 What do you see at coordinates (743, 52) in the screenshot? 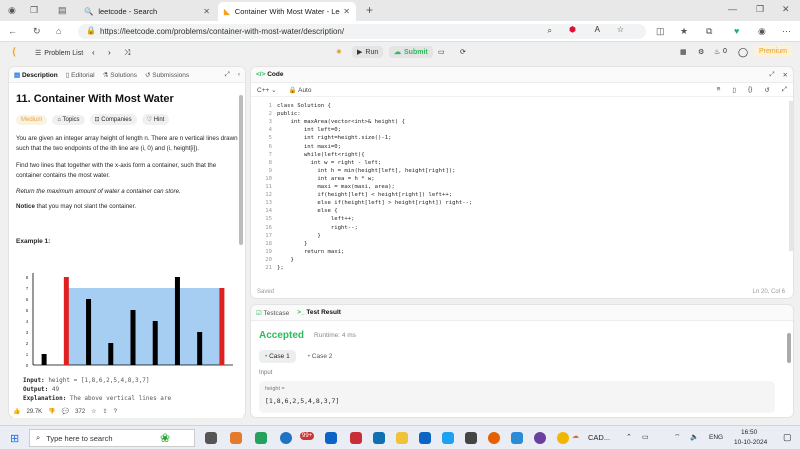
I see `avatar: ◯` at bounding box center [743, 52].